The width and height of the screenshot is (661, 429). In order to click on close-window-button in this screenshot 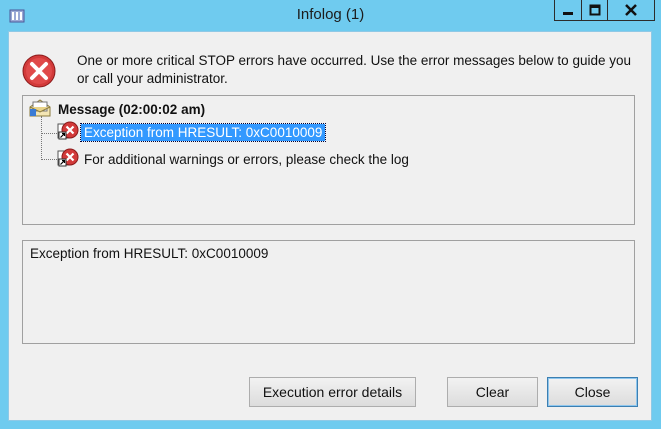, I will do `click(631, 10)`.